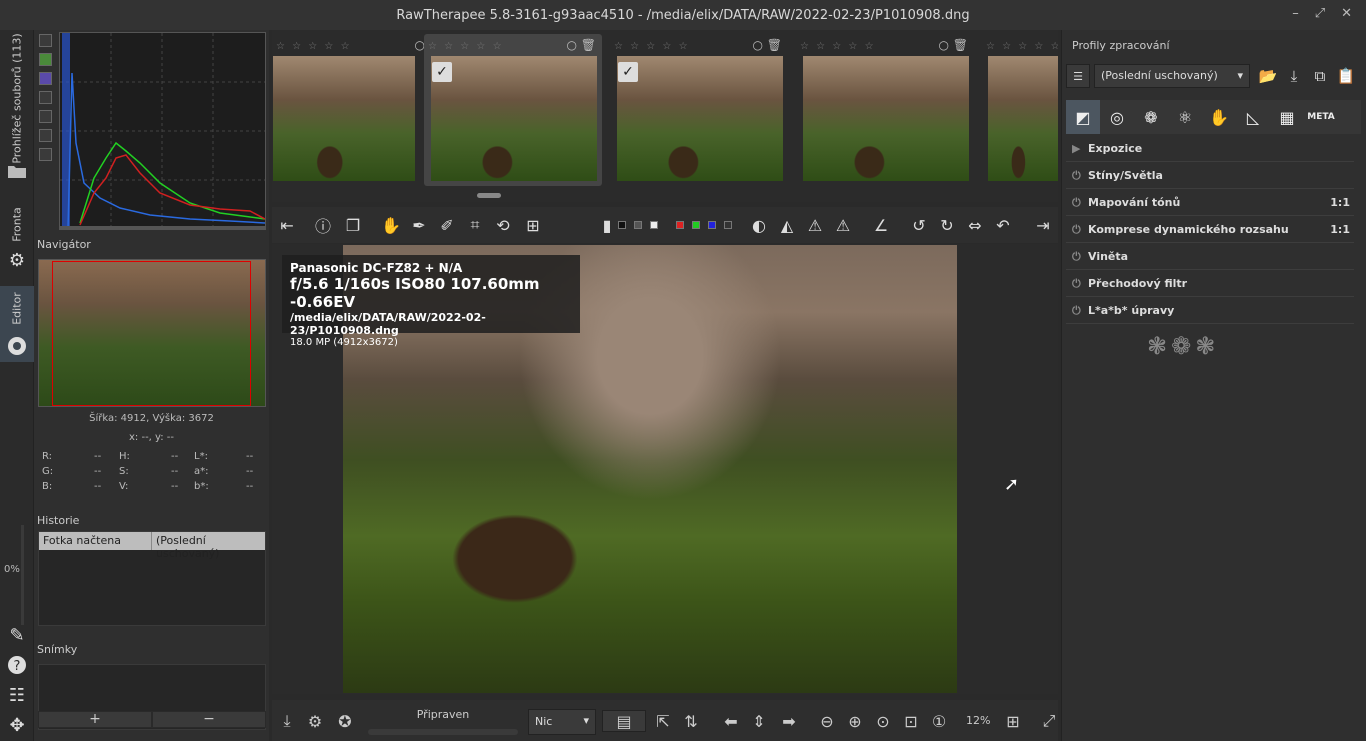 The width and height of the screenshot is (1366, 741). I want to click on thumbnail-selected: ☆ ☆ ☆ ☆ ☆ ○ 🗑 ✓, so click(513, 110).